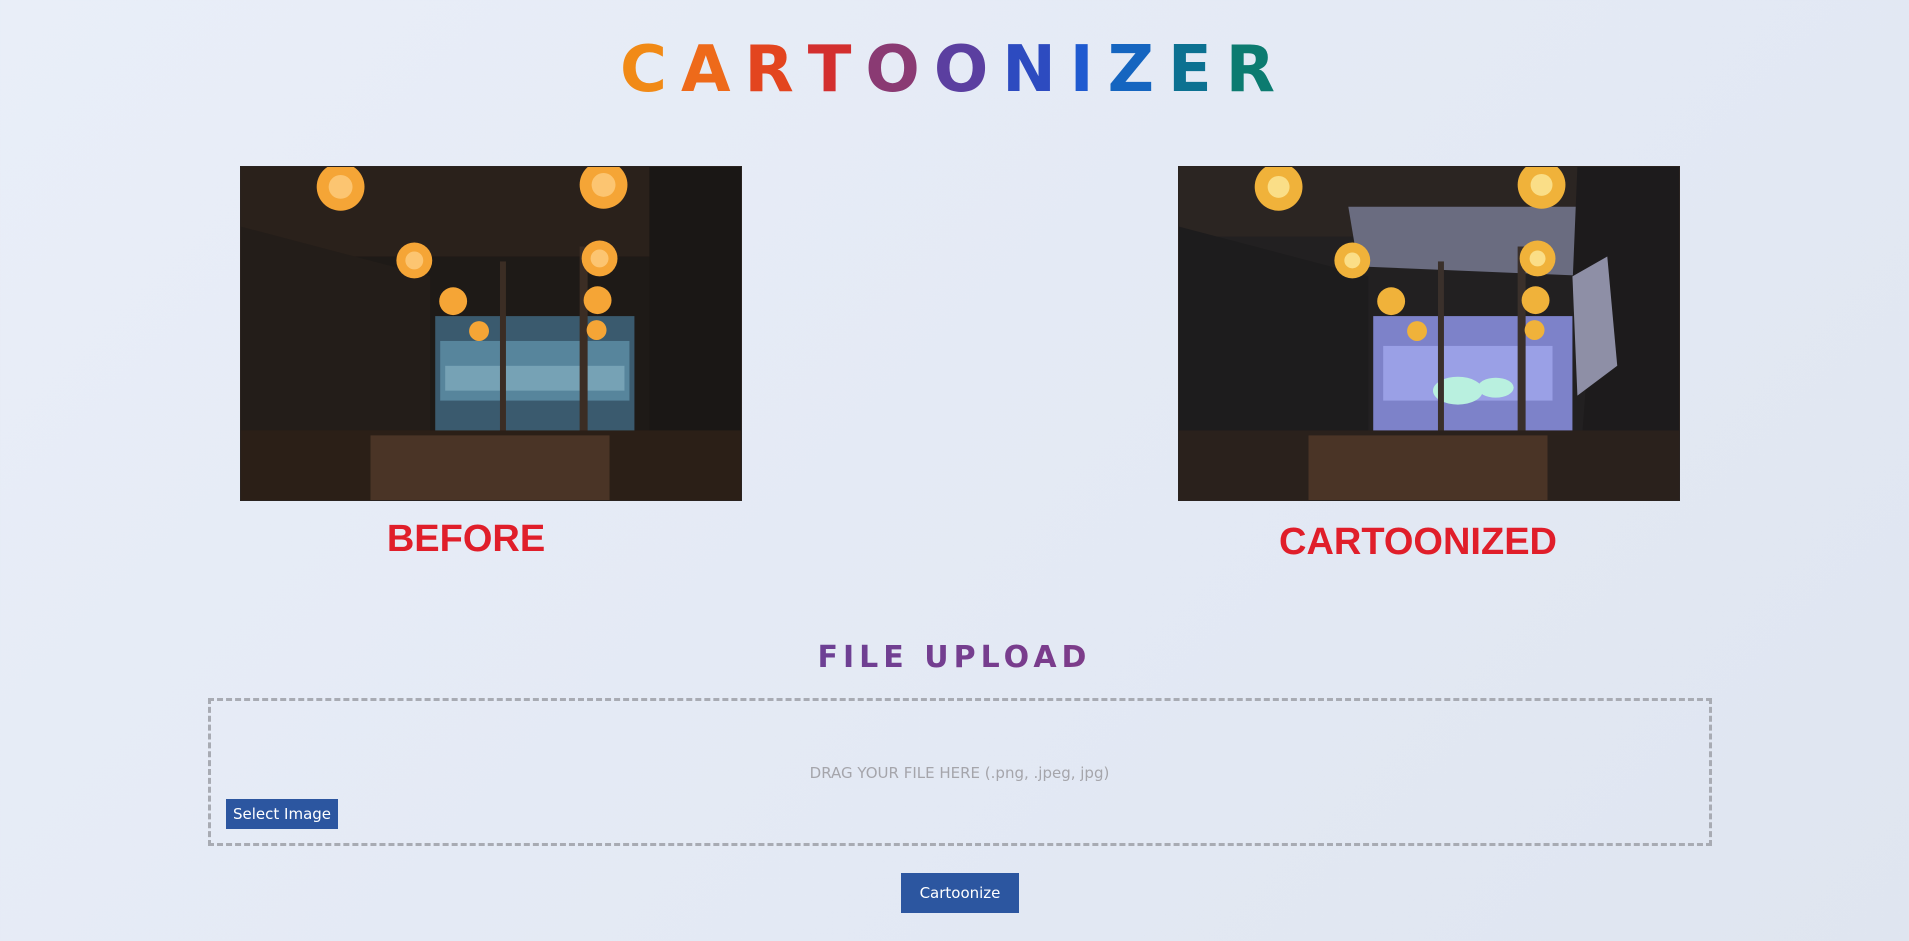  What do you see at coordinates (959, 773) in the screenshot?
I see `drop-instructions: DRAG YOUR FILE HERE (.png, .jpeg, jpg)` at bounding box center [959, 773].